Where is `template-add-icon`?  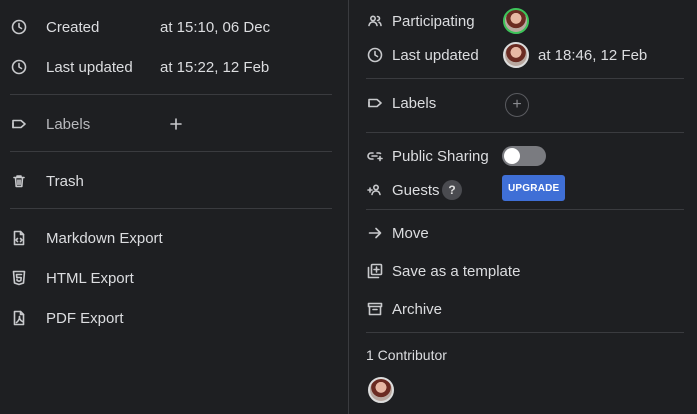 template-add-icon is located at coordinates (375, 271).